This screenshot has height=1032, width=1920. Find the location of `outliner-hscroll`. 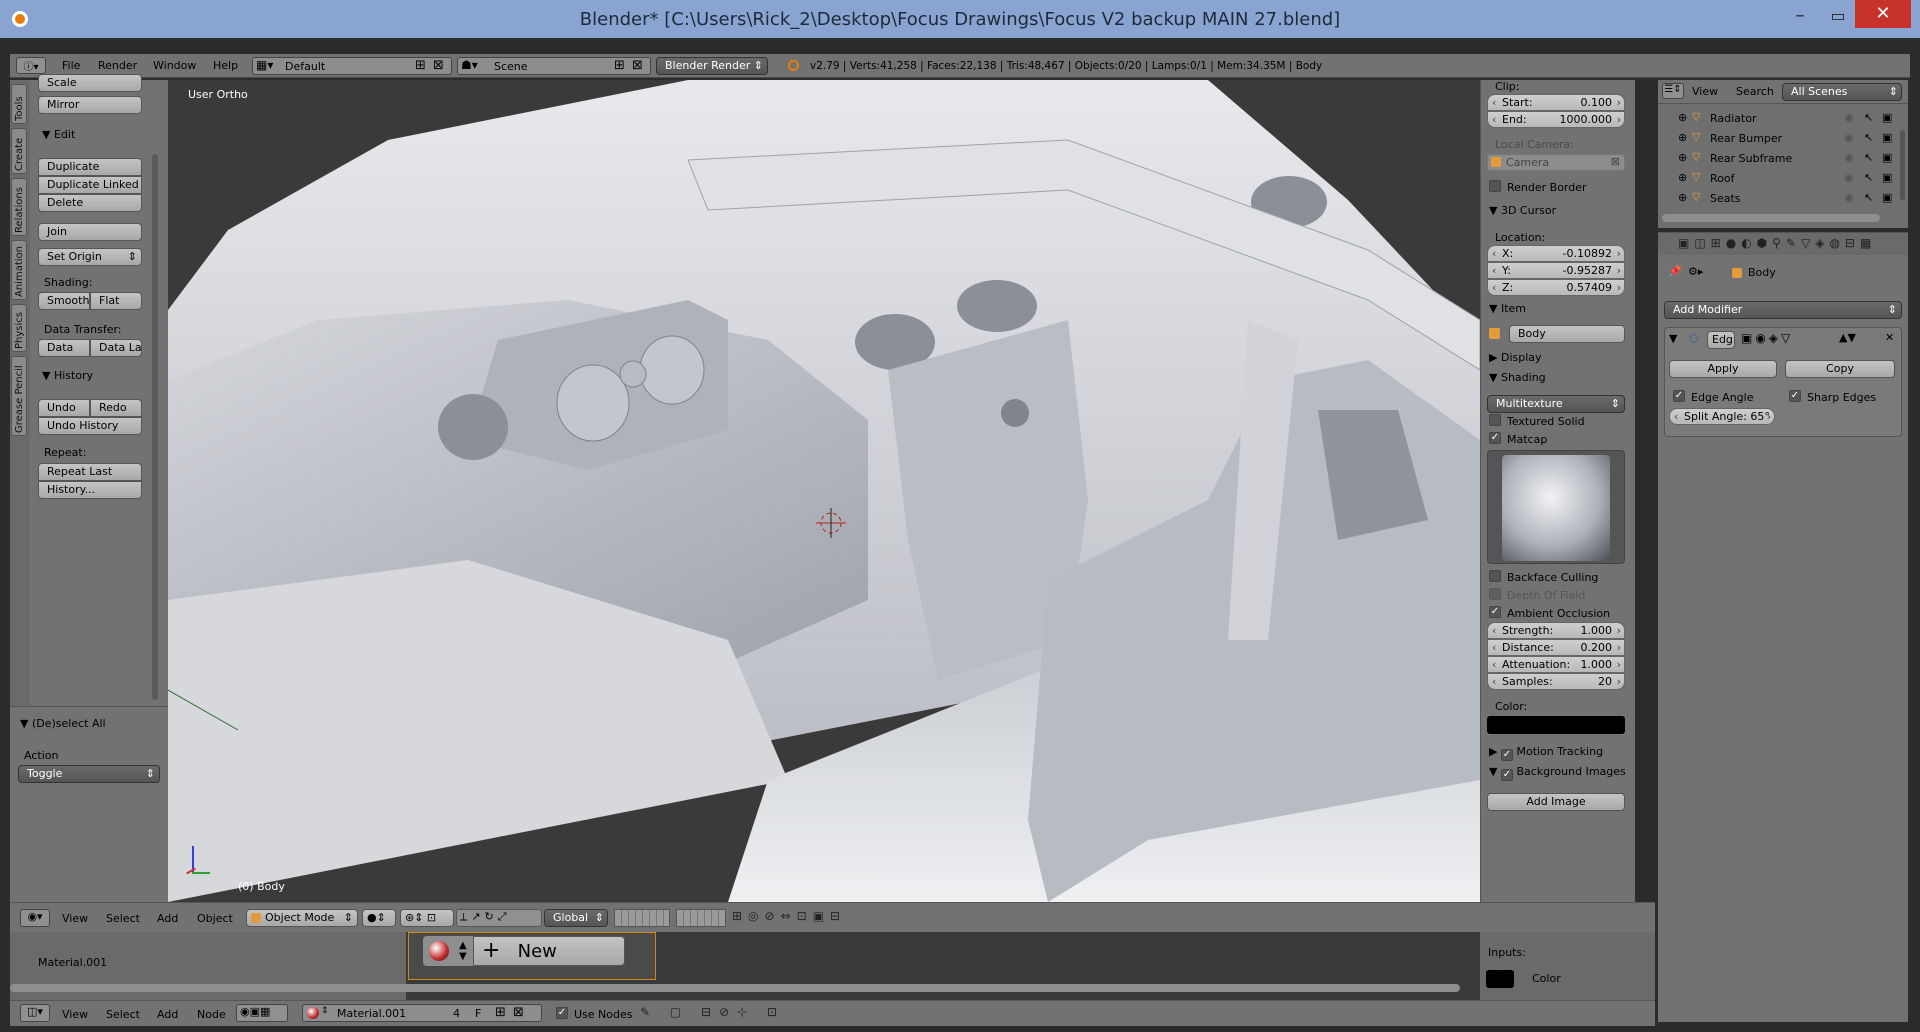

outliner-hscroll is located at coordinates (1771, 218).